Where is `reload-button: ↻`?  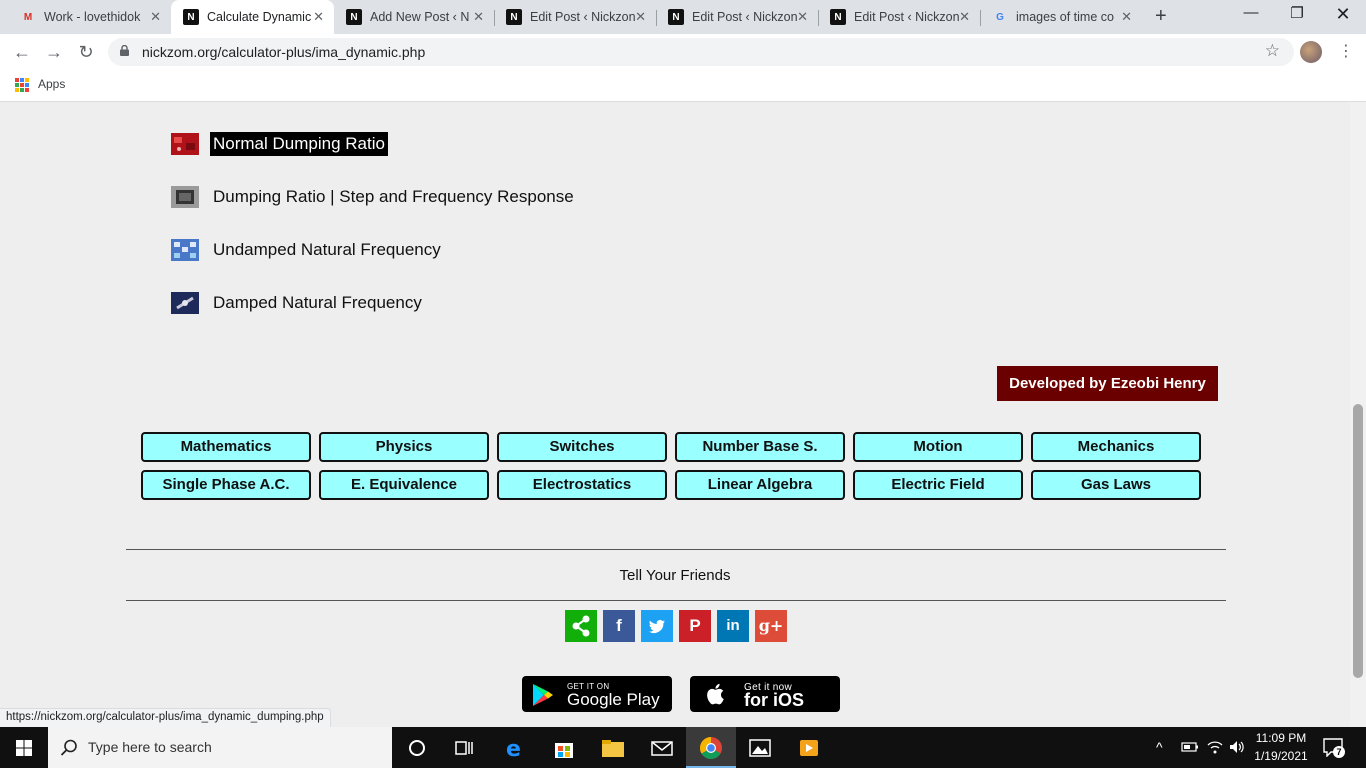
reload-button: ↻ is located at coordinates (86, 52).